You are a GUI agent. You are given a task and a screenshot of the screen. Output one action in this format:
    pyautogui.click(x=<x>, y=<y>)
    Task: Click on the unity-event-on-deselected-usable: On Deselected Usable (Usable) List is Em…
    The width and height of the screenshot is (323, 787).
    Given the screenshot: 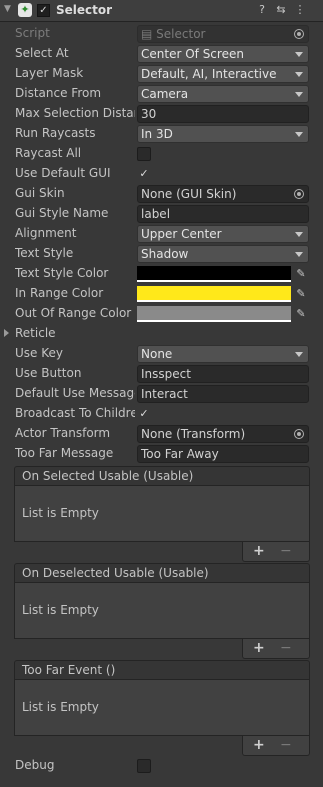 What is the action you would take?
    pyautogui.click(x=162, y=611)
    